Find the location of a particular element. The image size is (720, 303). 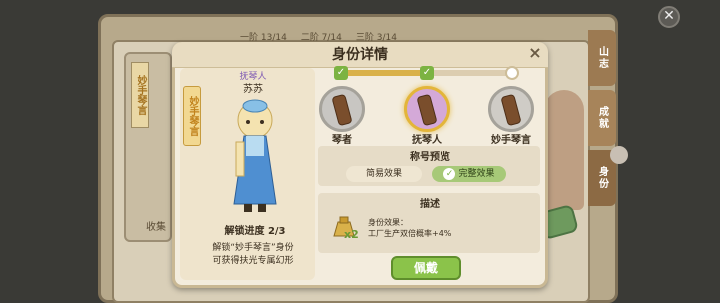

locked-node-icon is located at coordinates (512, 73).